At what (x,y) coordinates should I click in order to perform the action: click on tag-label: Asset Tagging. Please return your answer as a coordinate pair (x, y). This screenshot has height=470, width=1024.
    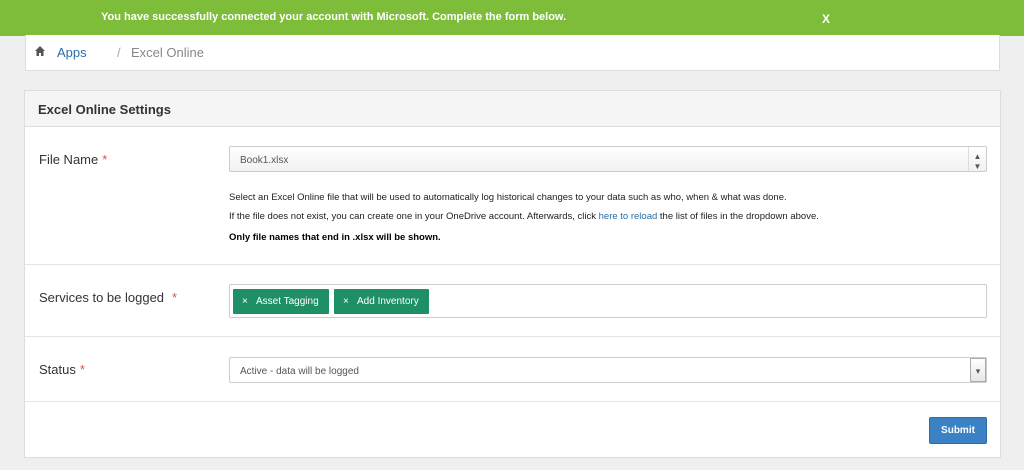
    Looking at the image, I should click on (287, 301).